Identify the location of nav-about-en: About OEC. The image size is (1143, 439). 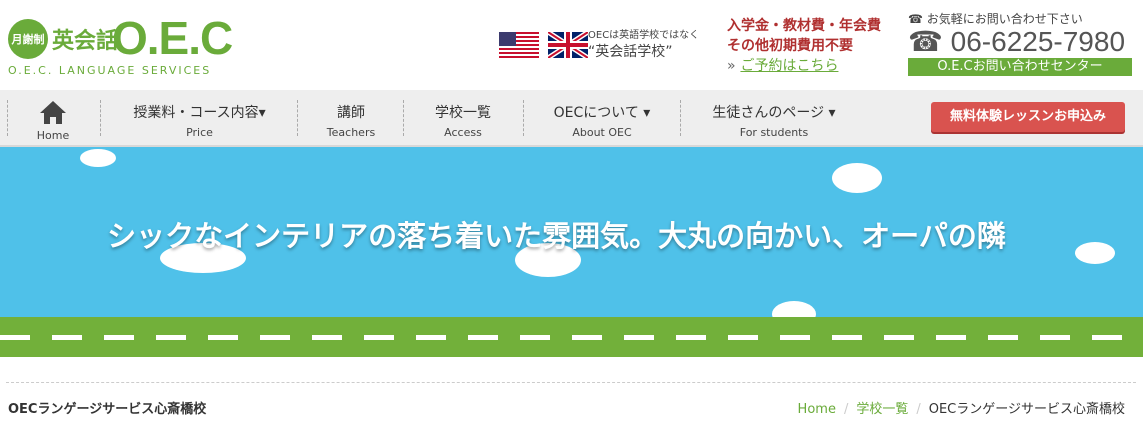
(602, 132).